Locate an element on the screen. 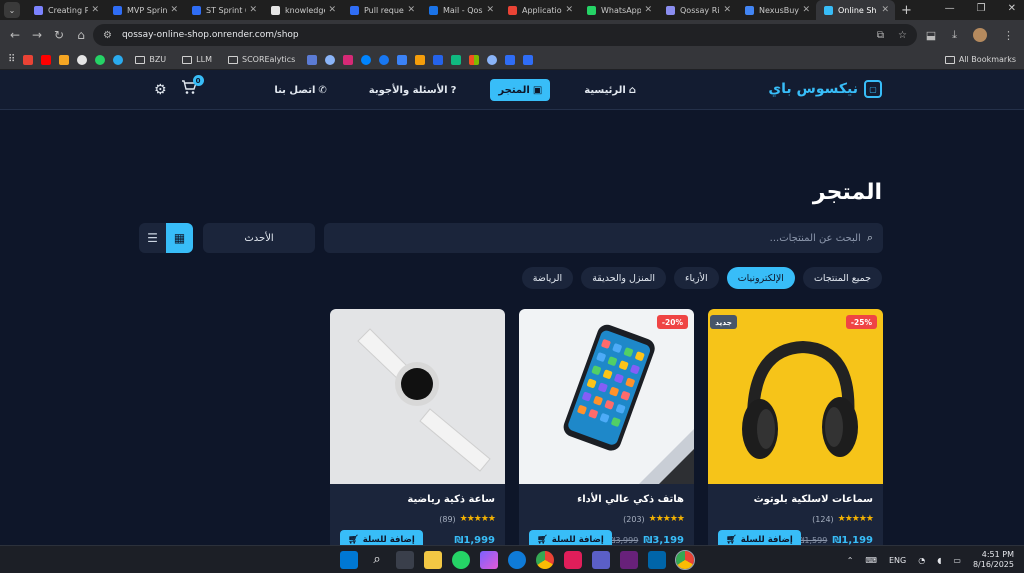 This screenshot has height=573, width=1024. gmail-bookmark-icon is located at coordinates (28, 59).